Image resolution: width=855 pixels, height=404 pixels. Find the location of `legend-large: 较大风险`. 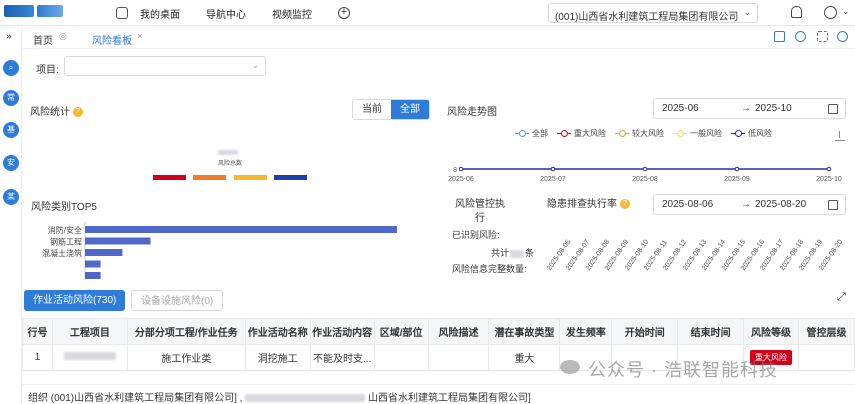

legend-large: 较大风险 is located at coordinates (639, 133).